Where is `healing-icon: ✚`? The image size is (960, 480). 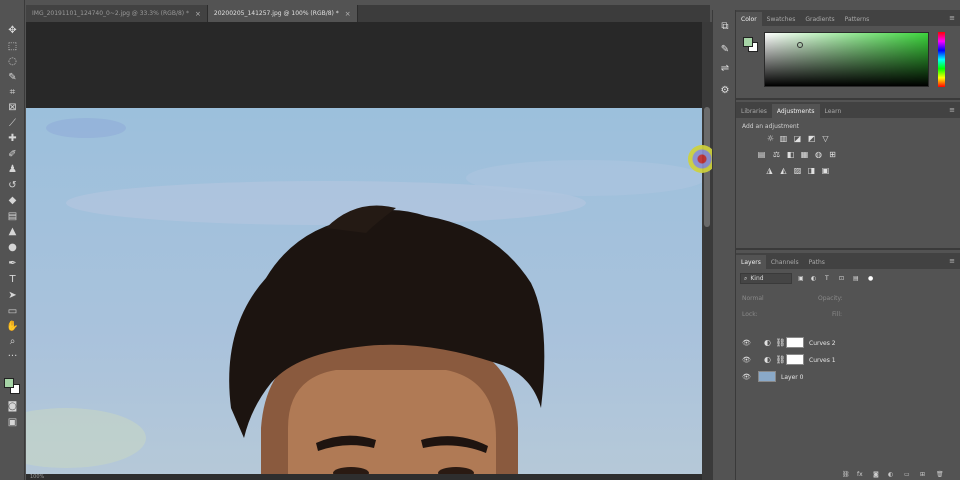
healing-icon: ✚ is located at coordinates (12, 138).